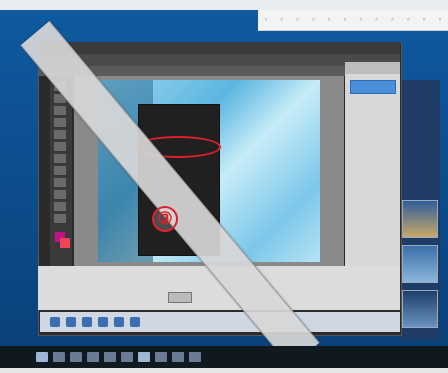  I want to click on editor-title-bar, so click(219, 48).